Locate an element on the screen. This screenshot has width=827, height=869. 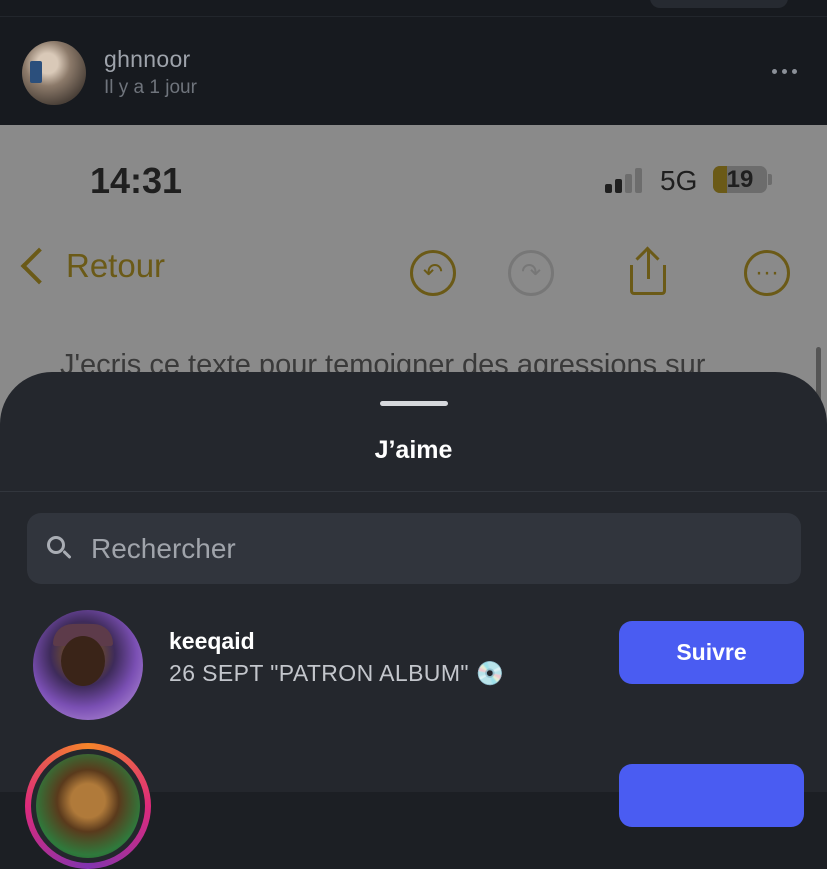
redo-icon: ↷ is located at coordinates (531, 273).